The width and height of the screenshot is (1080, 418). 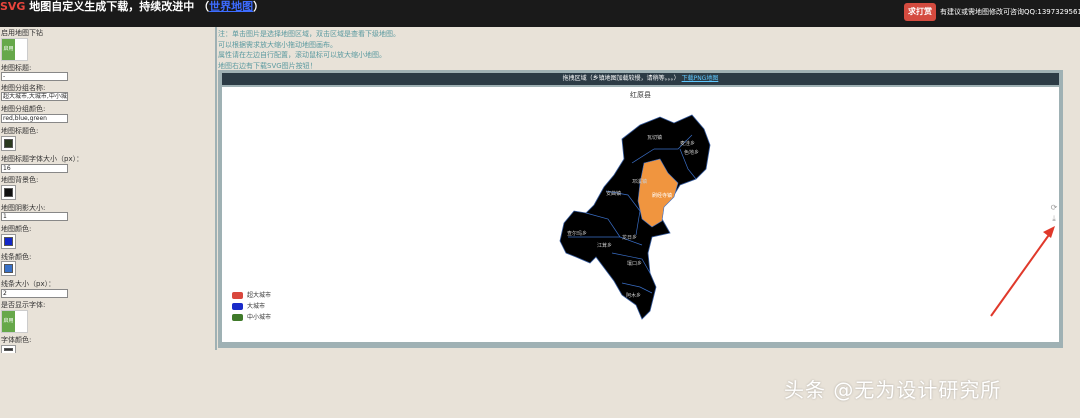 What do you see at coordinates (1010, 12) in the screenshot?
I see `contact-text: 有建议或需地图修改可咨询QQ:1397329561` at bounding box center [1010, 12].